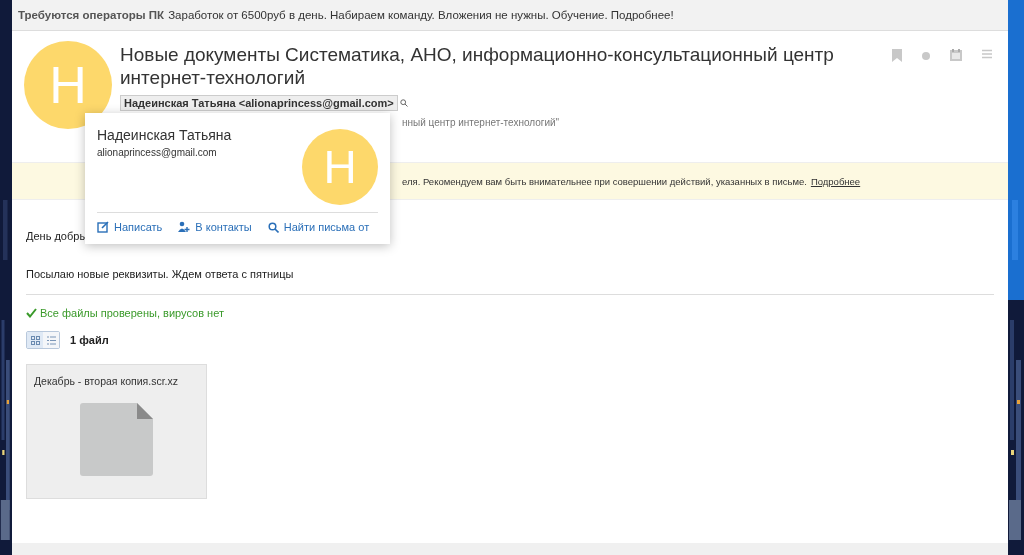  I want to click on ad-text: Заработок от 6500руб в день. Набираем команду. Вложения не нужны. Обучение. Подробнее!, so click(421, 15).